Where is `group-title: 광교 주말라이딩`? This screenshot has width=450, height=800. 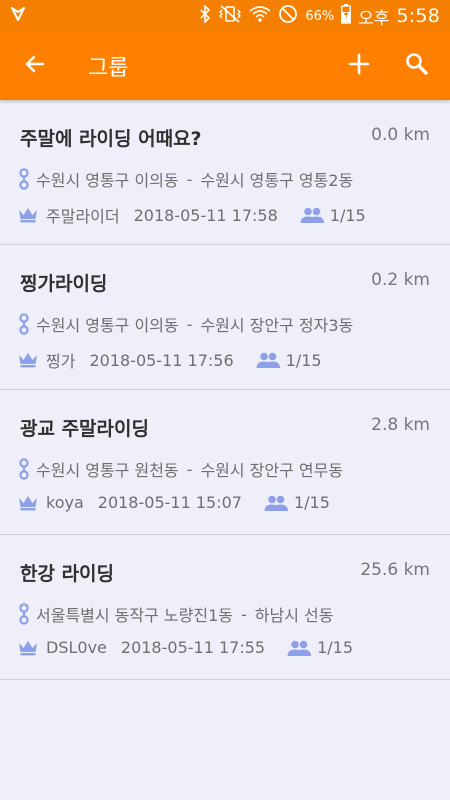
group-title: 광교 주말라이딩 is located at coordinates (84, 429).